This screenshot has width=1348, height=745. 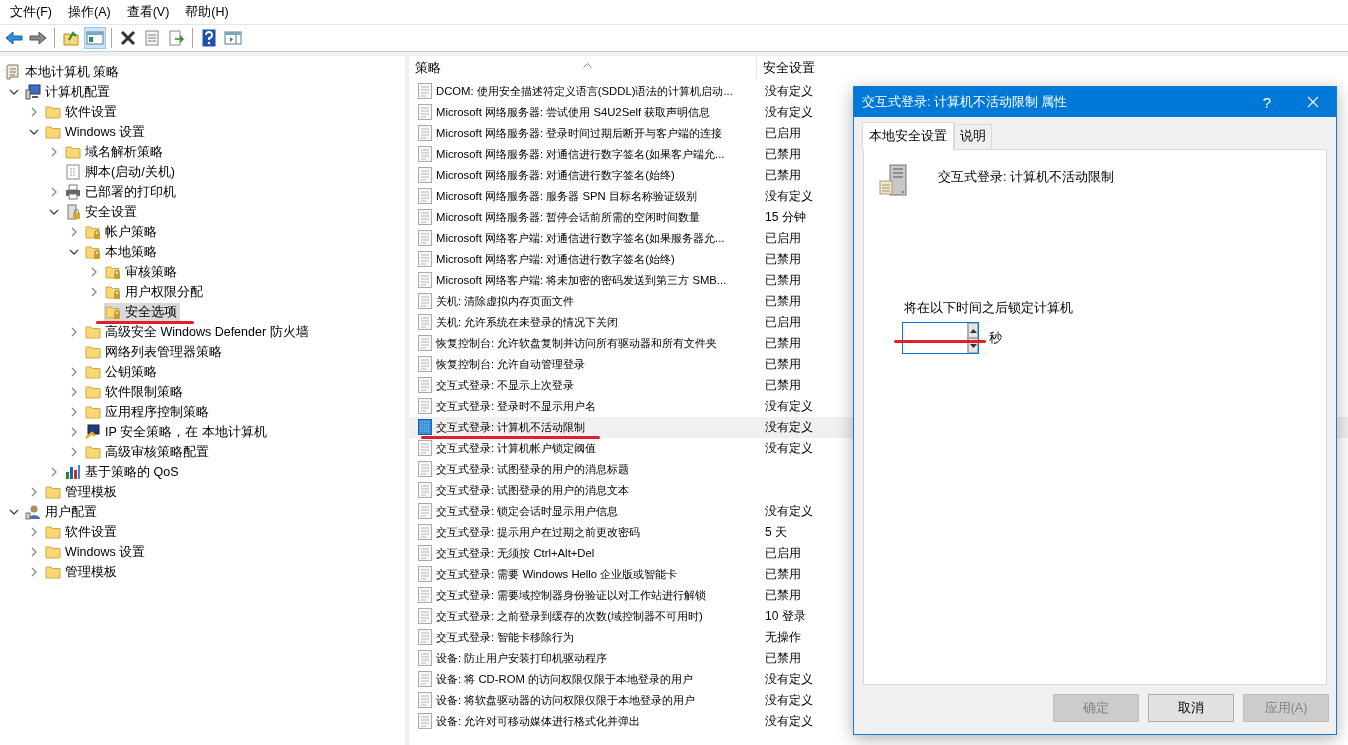 What do you see at coordinates (538, 721) in the screenshot?
I see `policy-name: 设备: 允许对可移动媒体进行格式化并弹出` at bounding box center [538, 721].